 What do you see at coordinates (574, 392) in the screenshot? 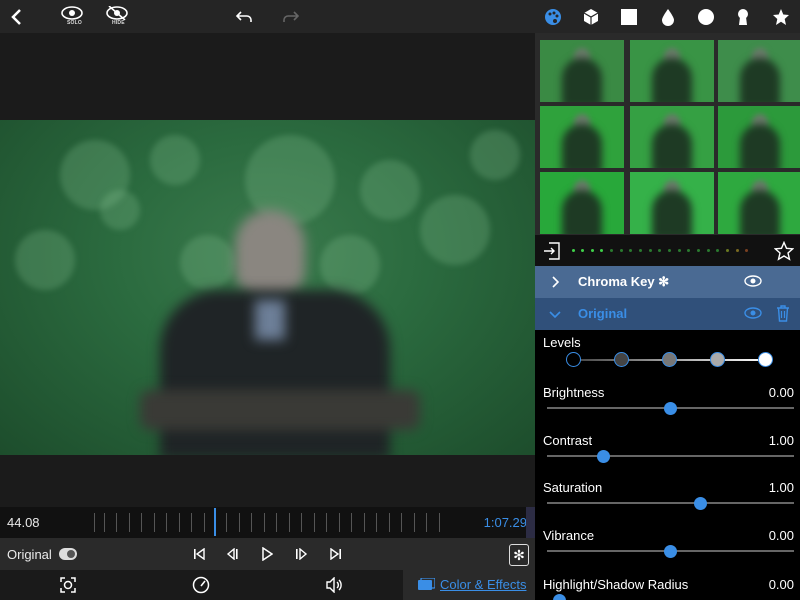
I see `param-label: Brightness` at bounding box center [574, 392].